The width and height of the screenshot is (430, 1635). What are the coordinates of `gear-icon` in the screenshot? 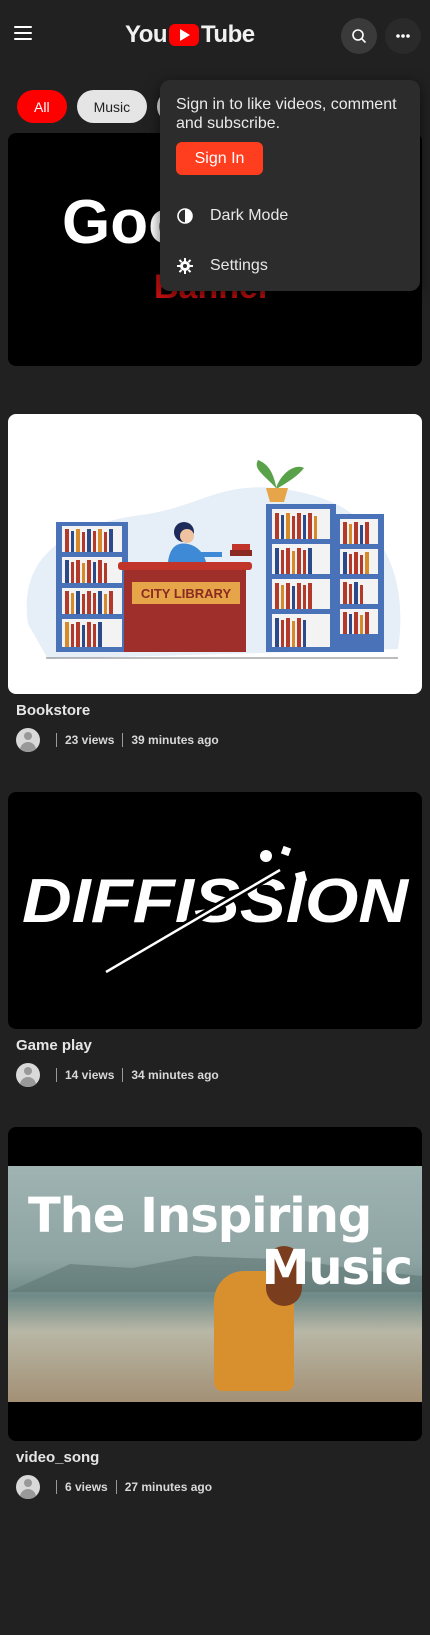 It's located at (185, 266).